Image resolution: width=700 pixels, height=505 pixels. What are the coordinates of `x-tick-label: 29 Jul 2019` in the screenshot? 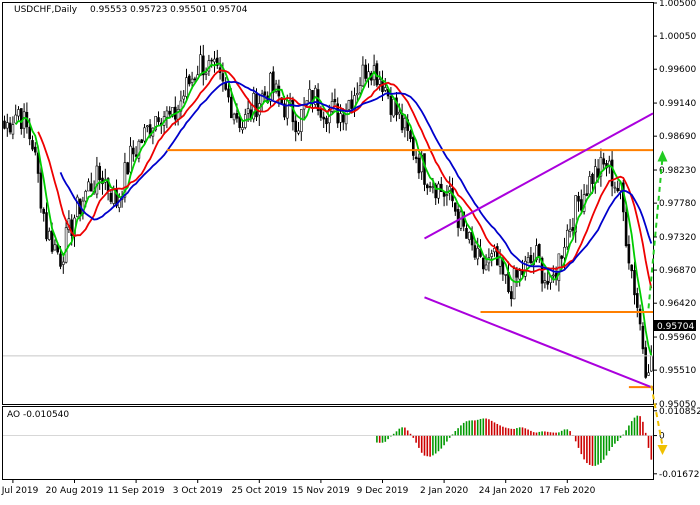 It's located at (19, 491).